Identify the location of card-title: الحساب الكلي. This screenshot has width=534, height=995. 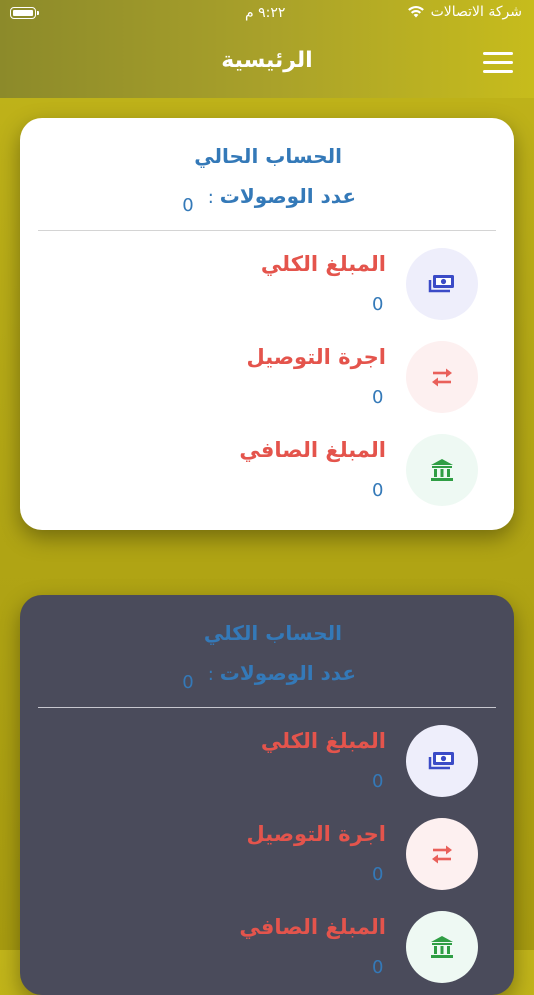
(272, 633).